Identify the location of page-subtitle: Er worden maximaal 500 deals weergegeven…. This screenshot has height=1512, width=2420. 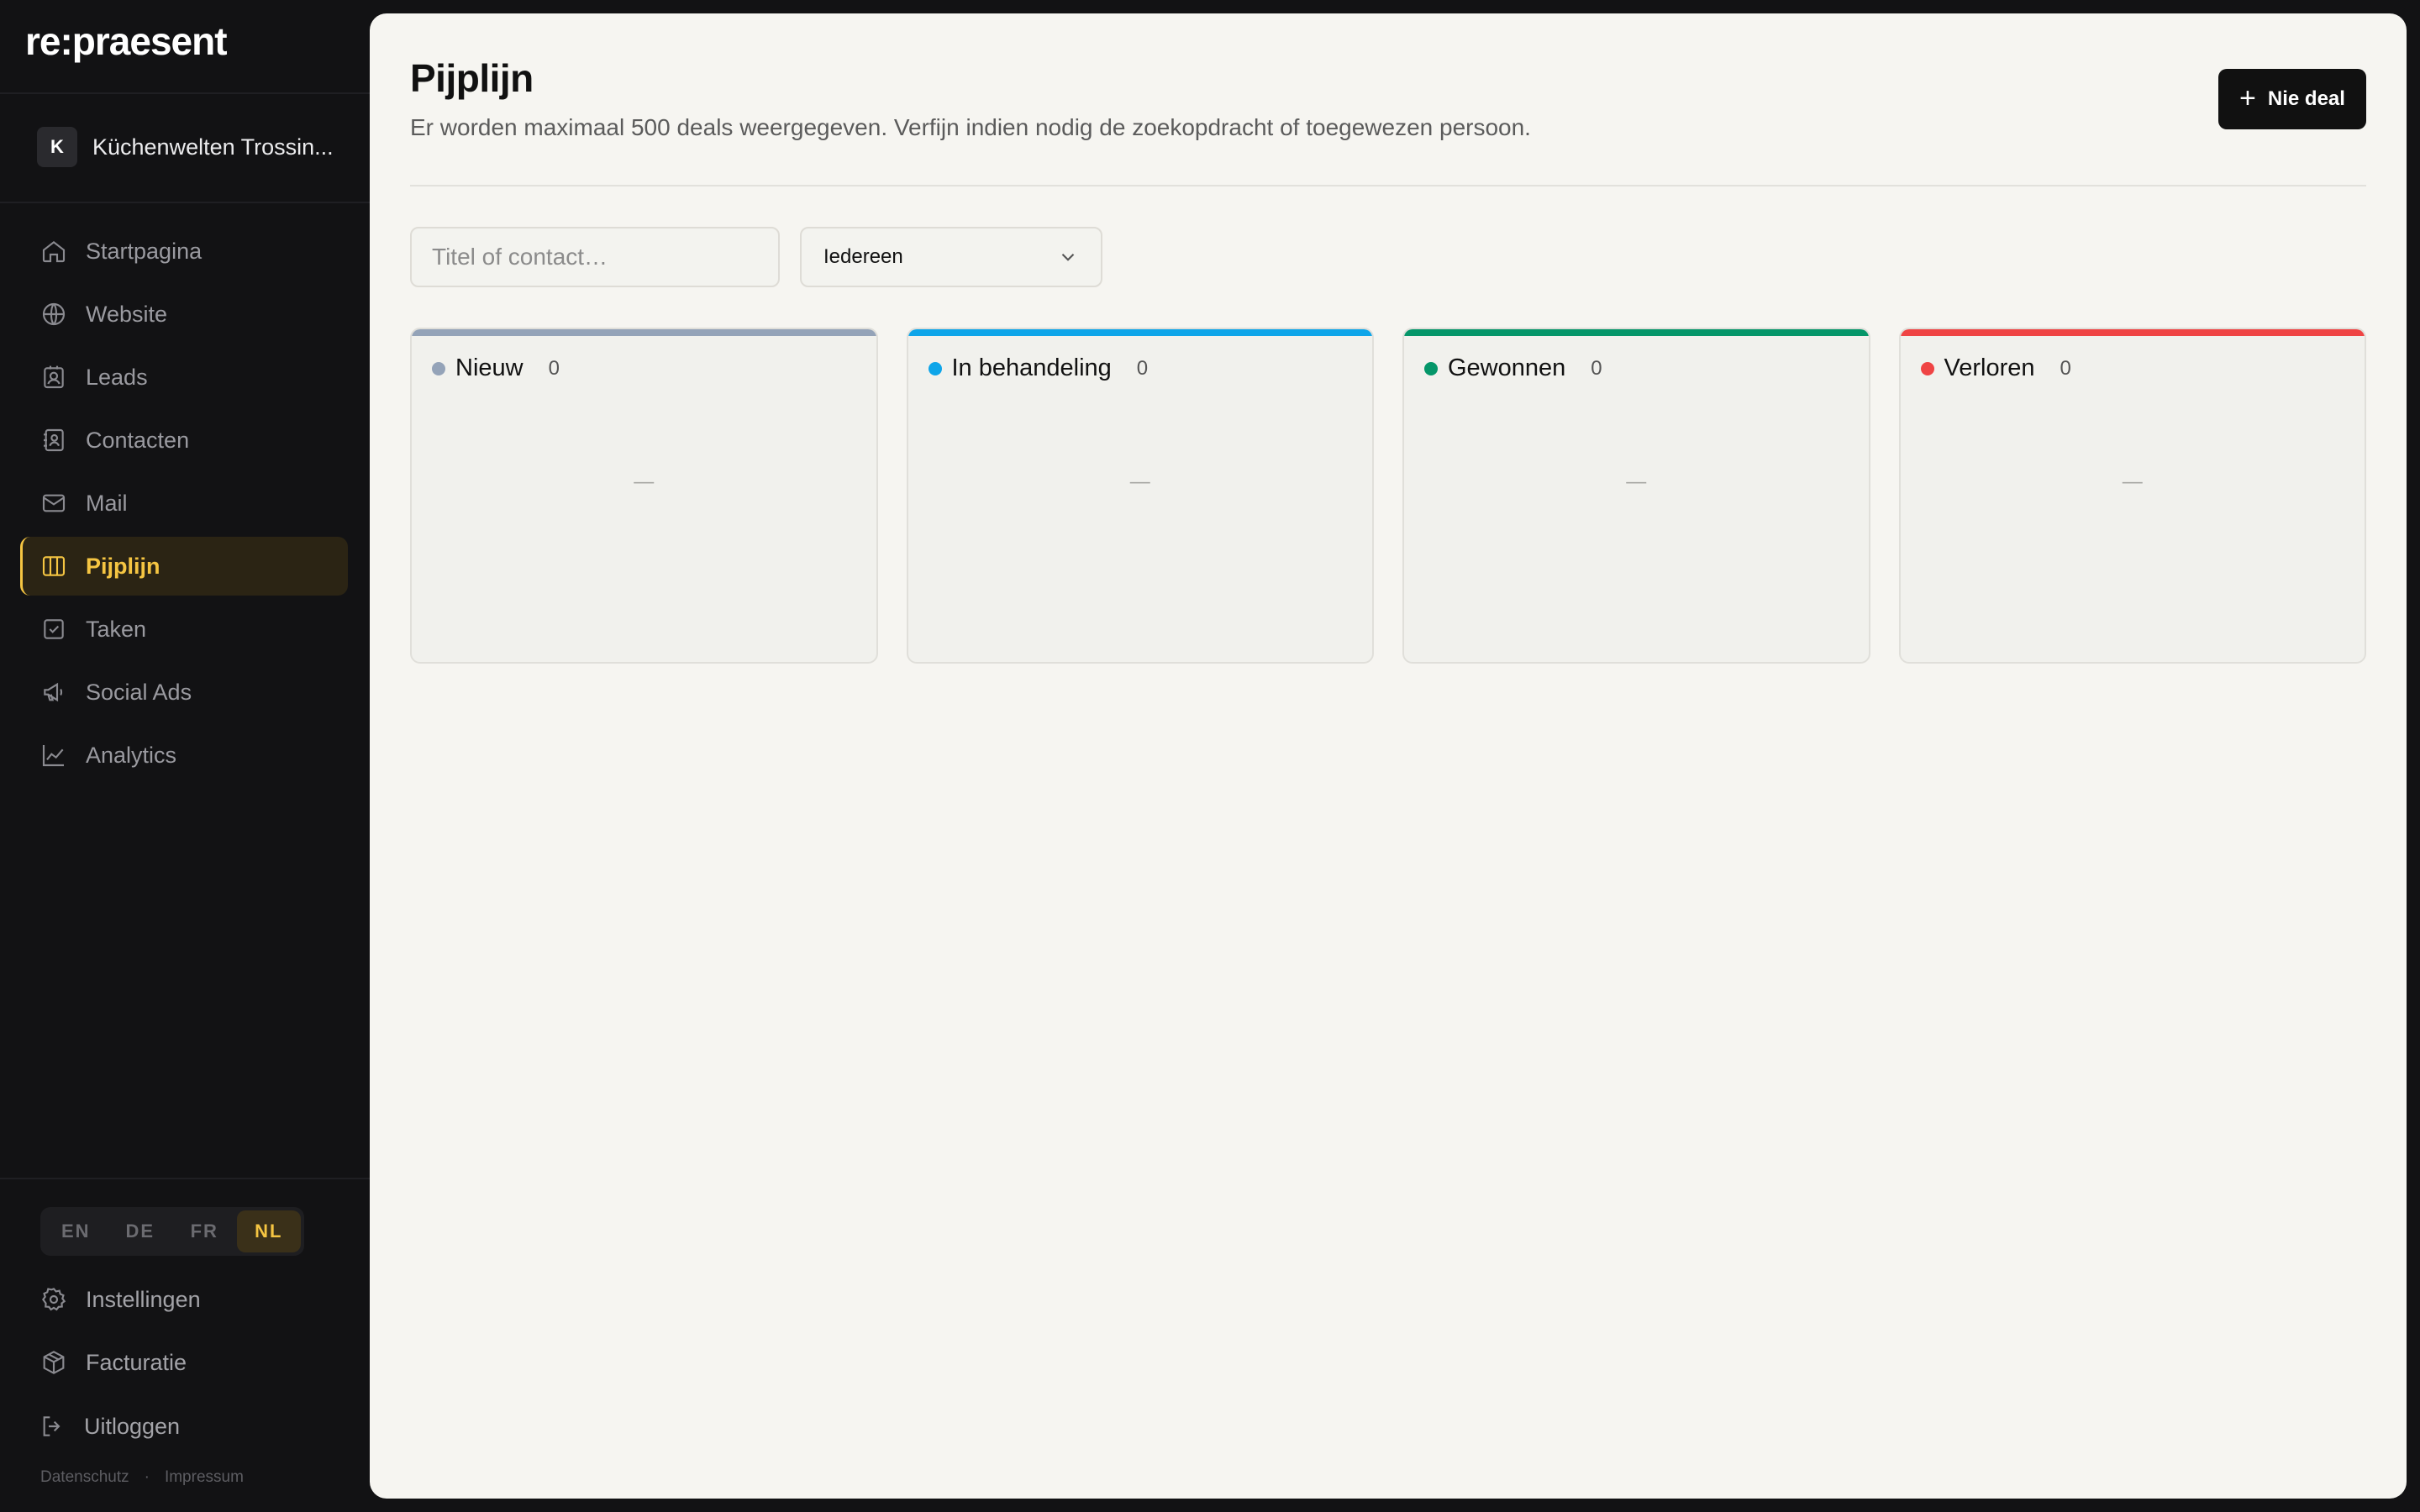
(970, 127).